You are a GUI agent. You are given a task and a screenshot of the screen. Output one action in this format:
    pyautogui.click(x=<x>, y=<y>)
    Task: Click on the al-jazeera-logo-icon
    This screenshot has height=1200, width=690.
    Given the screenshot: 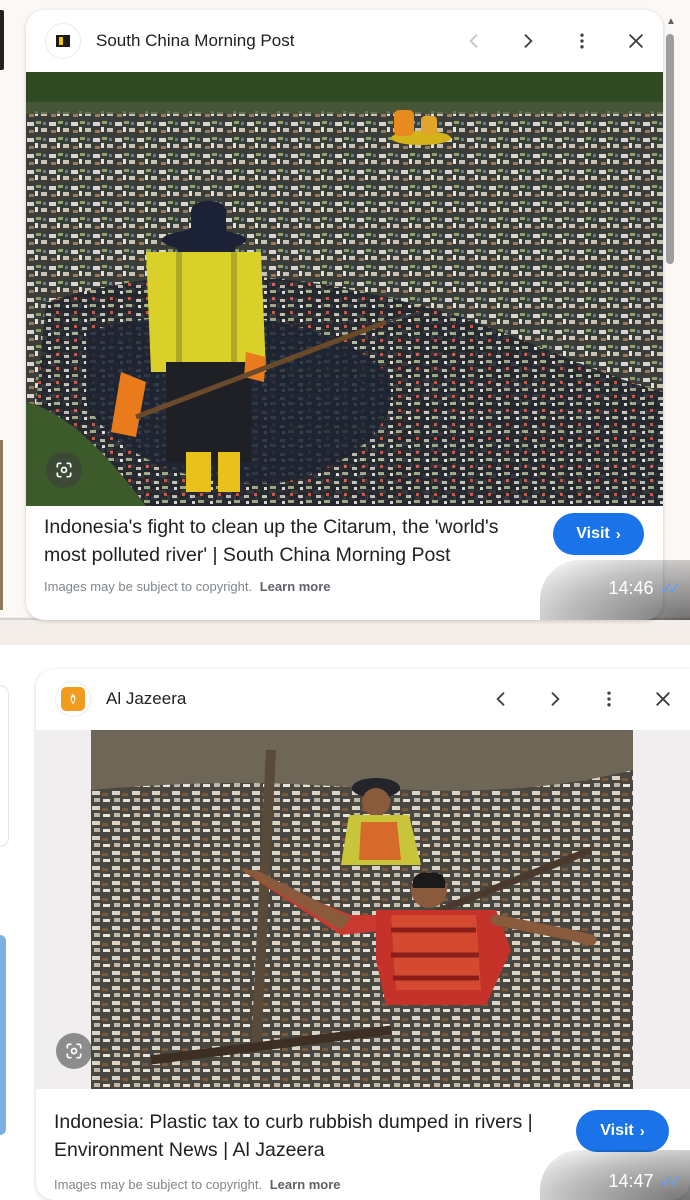 What is the action you would take?
    pyautogui.click(x=73, y=699)
    